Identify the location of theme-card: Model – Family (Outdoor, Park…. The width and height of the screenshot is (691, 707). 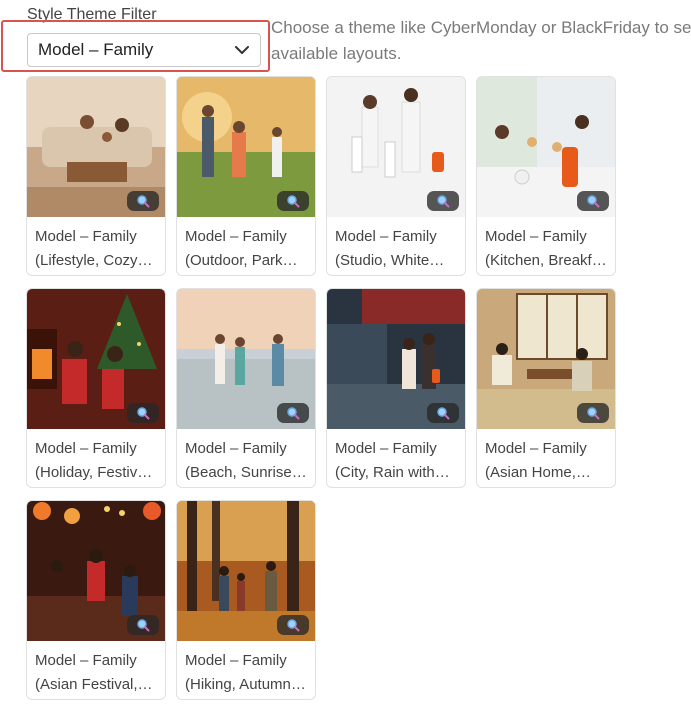
(246, 176).